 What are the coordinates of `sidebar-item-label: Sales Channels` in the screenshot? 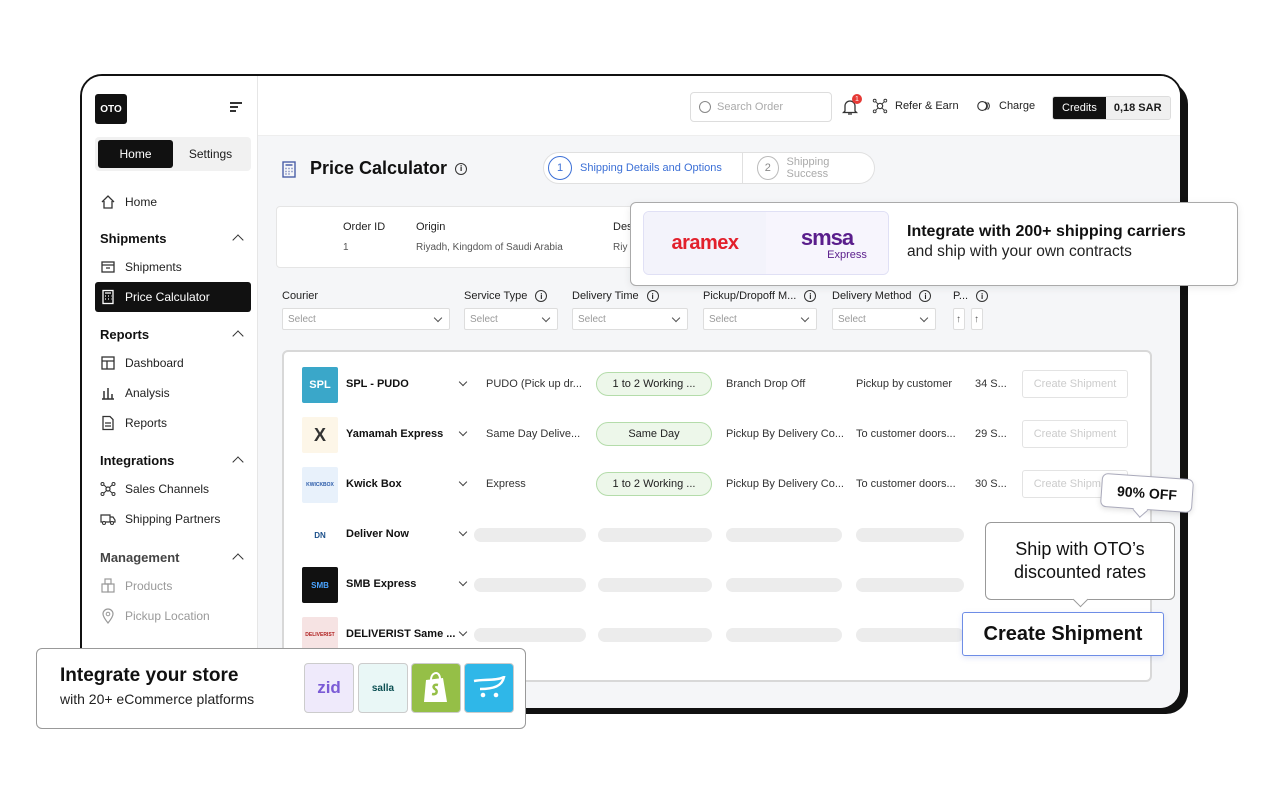 It's located at (167, 489).